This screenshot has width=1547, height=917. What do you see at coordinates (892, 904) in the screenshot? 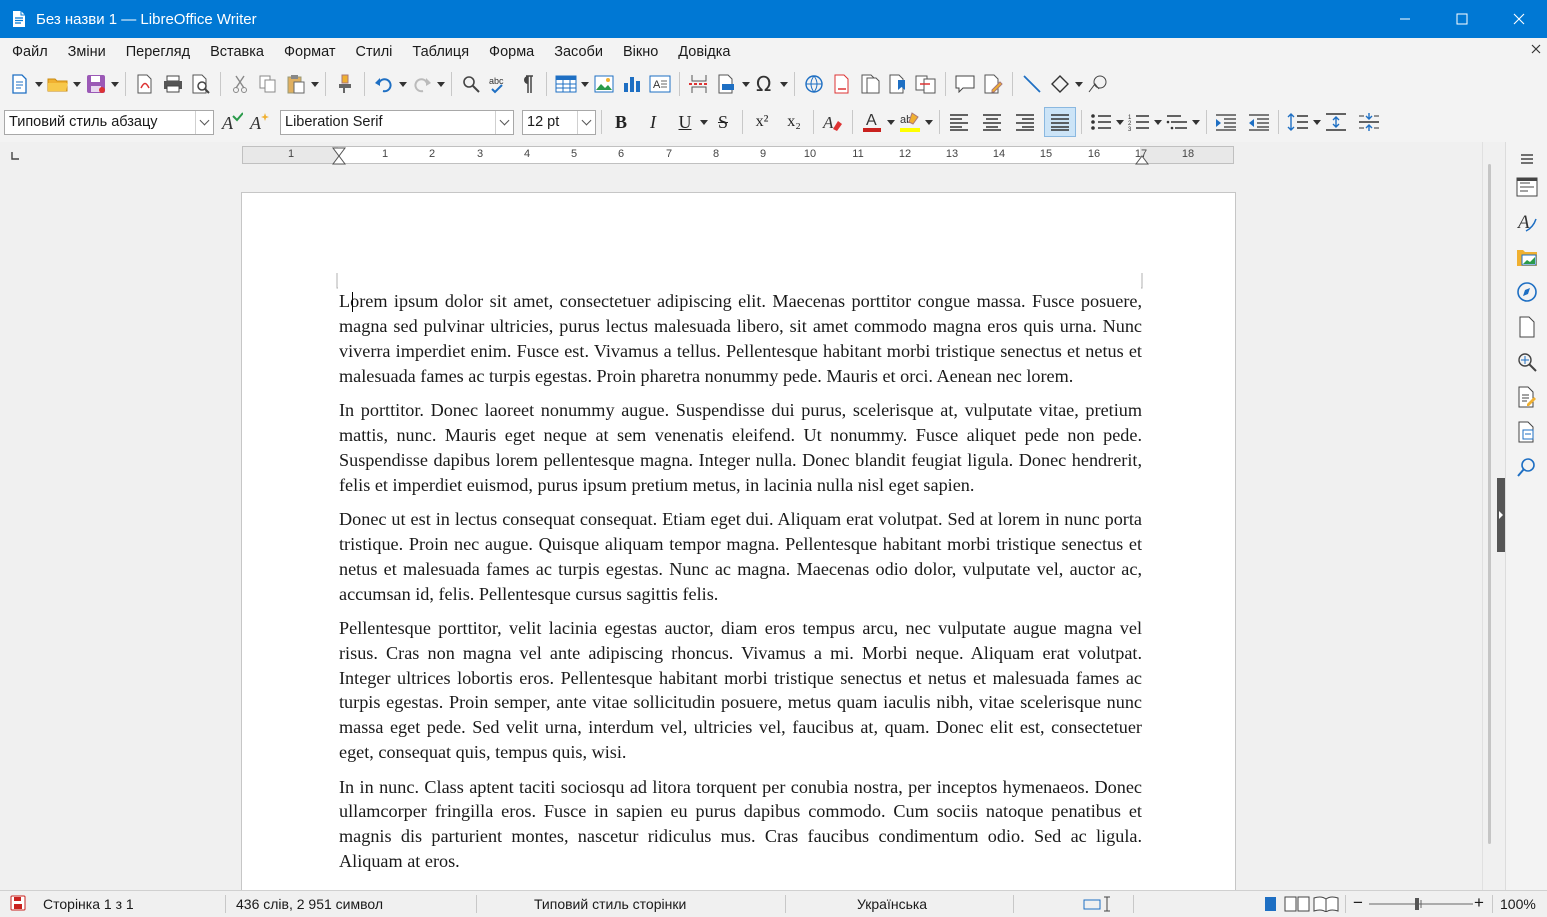
I see `language-status: Українська` at bounding box center [892, 904].